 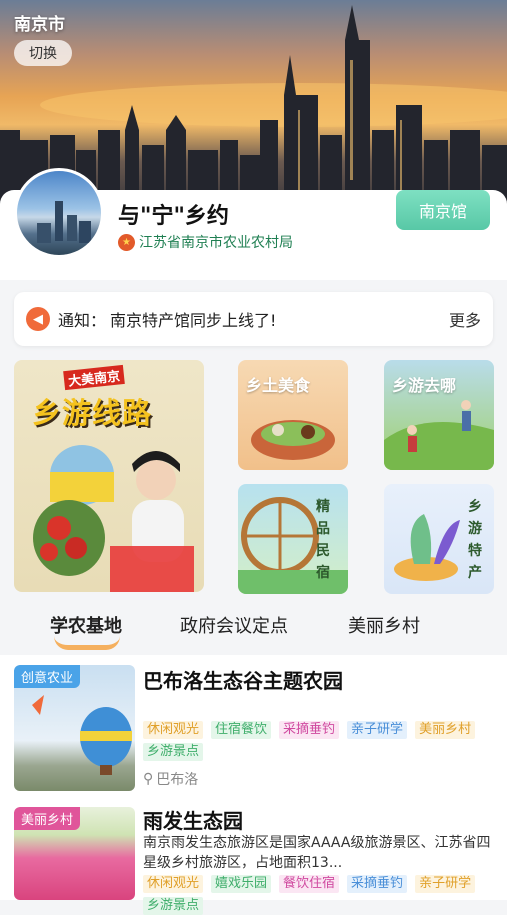 I want to click on tag: 嬉戏乐园, so click(x=241, y=884).